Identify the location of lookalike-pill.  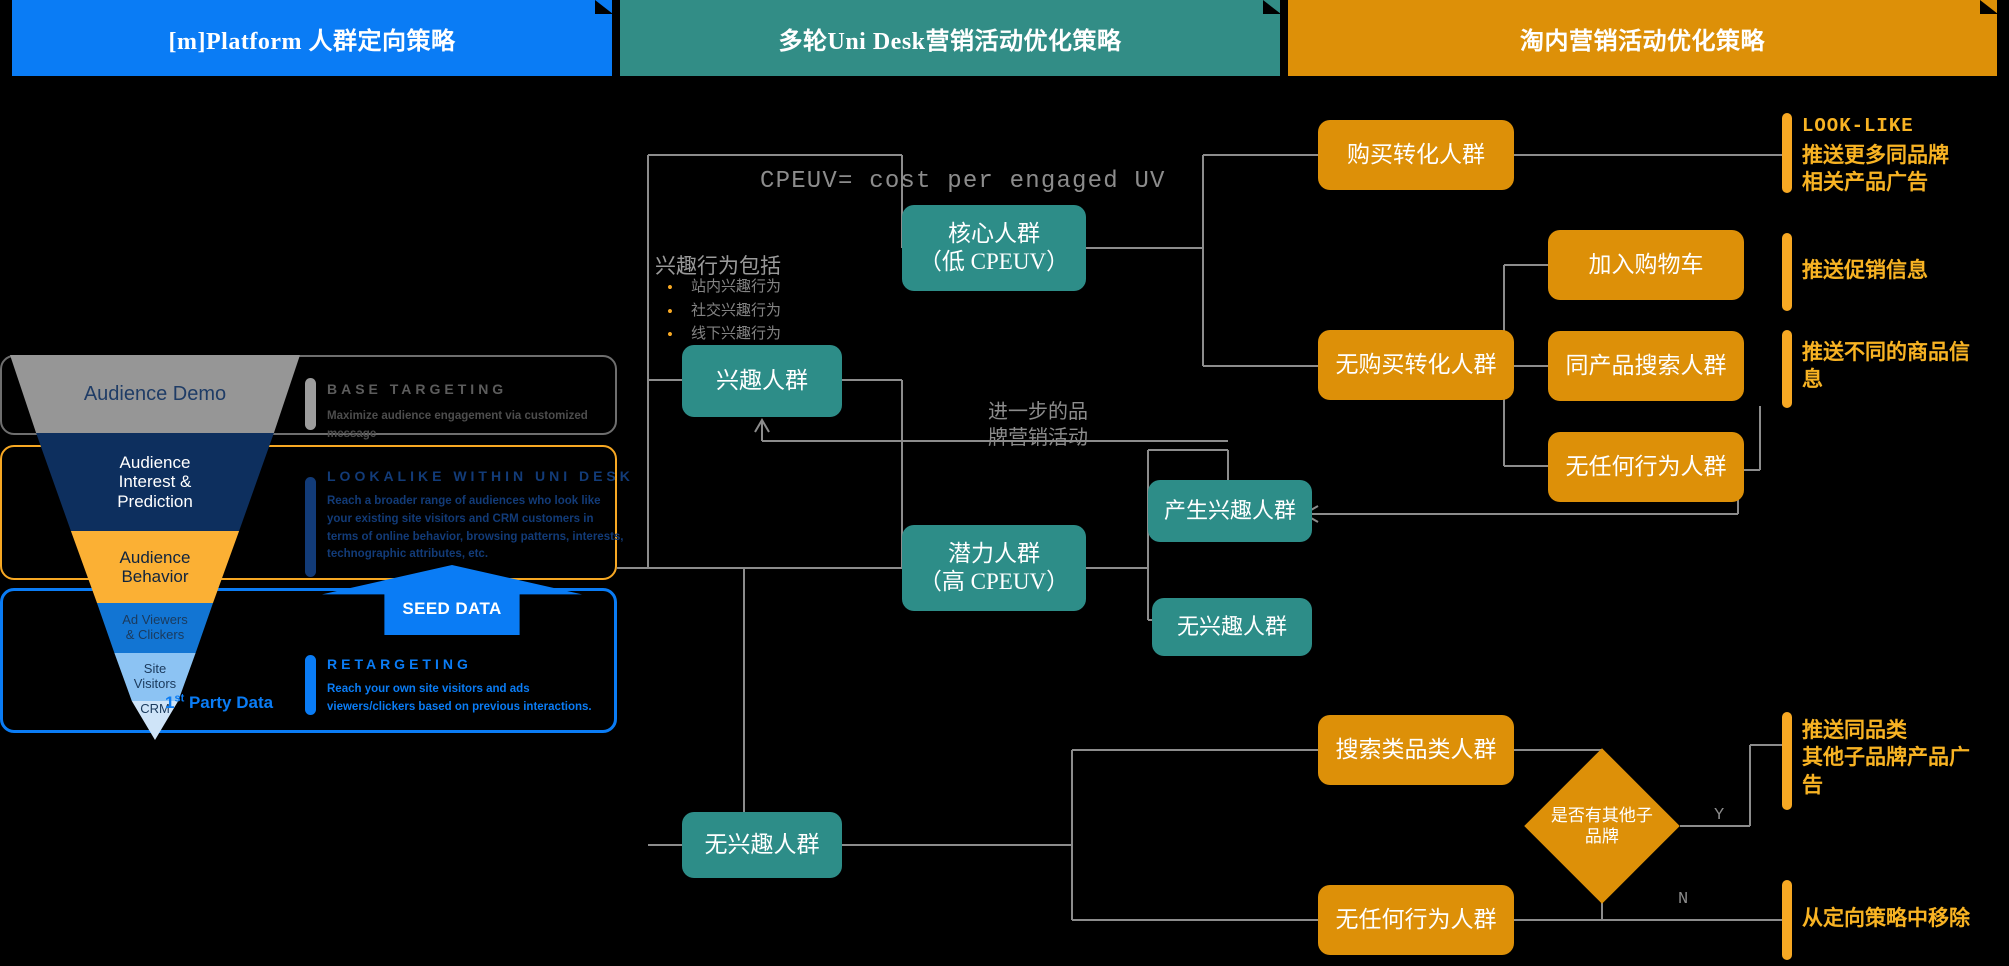
(310, 527).